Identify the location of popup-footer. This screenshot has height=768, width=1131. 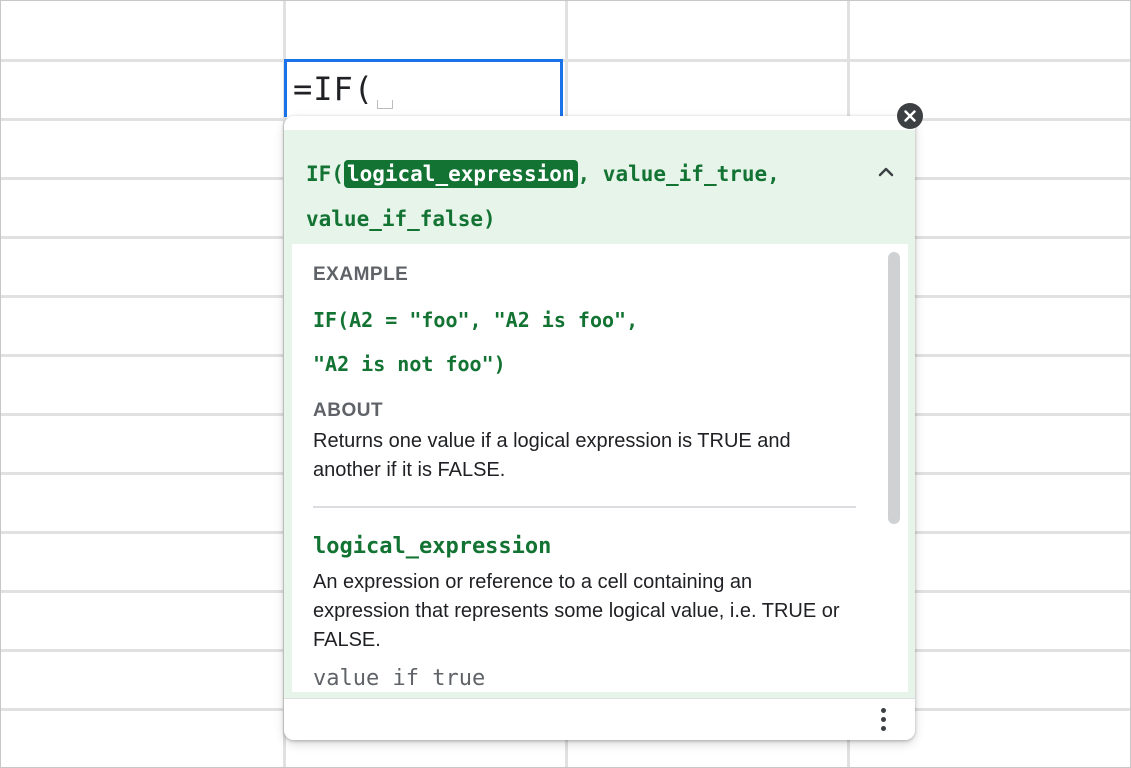
(599, 719).